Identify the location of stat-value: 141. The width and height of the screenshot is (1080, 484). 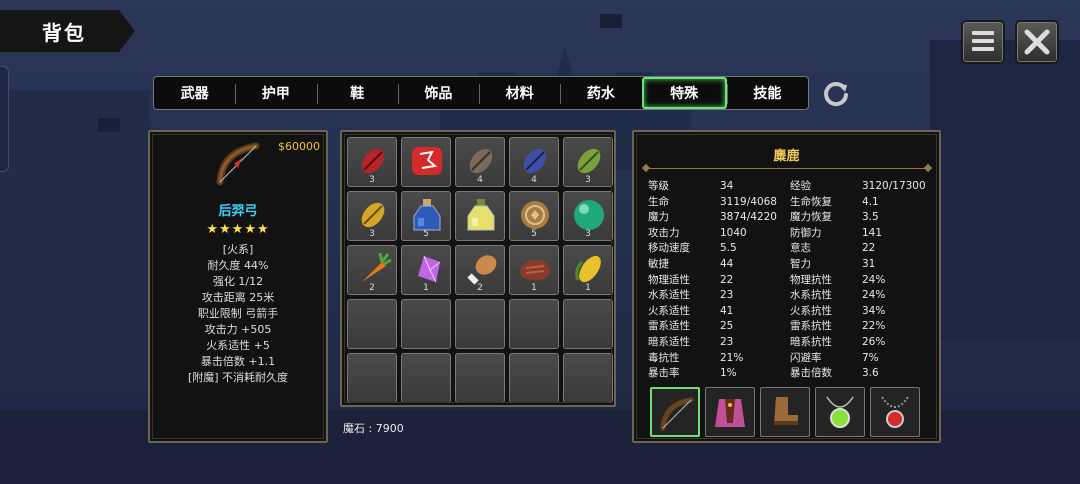
(872, 232).